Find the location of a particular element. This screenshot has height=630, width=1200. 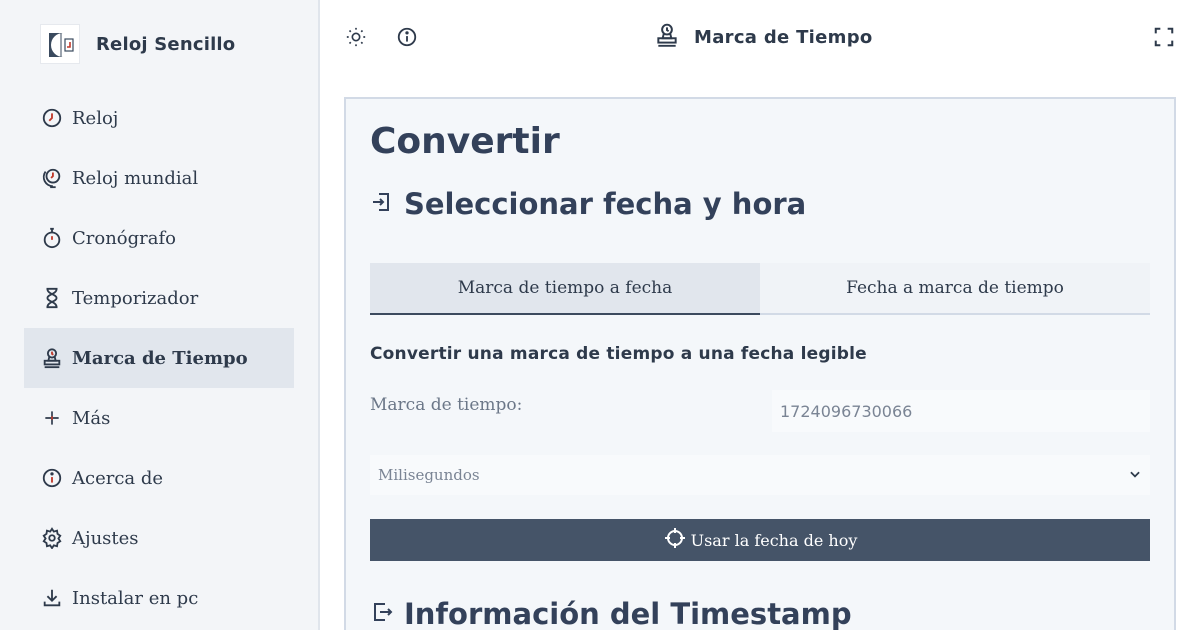

sidebar-item-label: Reloj is located at coordinates (95, 118).